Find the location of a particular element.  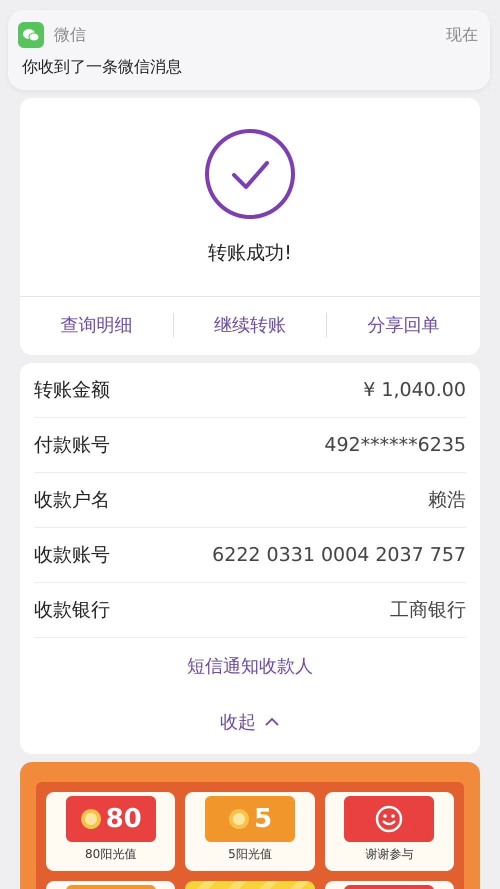

prize-ticket: 5 is located at coordinates (249, 819).